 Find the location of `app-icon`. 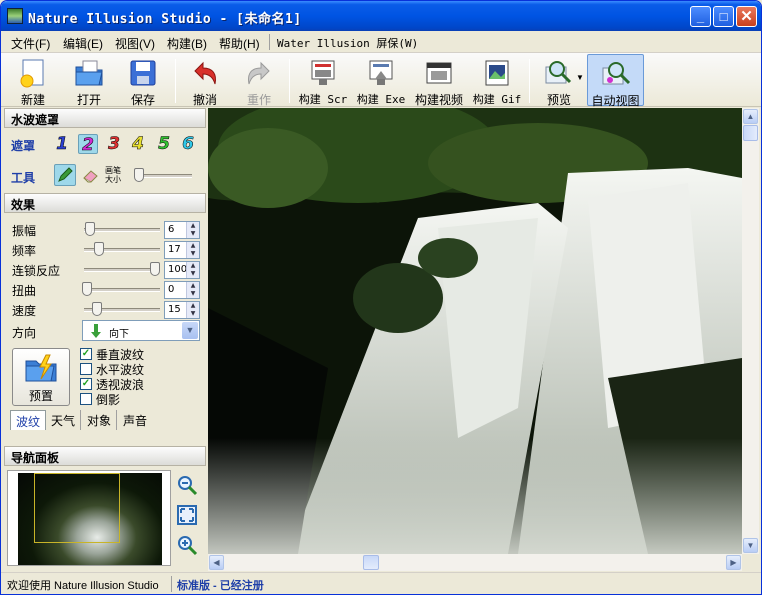

app-icon is located at coordinates (15, 16).